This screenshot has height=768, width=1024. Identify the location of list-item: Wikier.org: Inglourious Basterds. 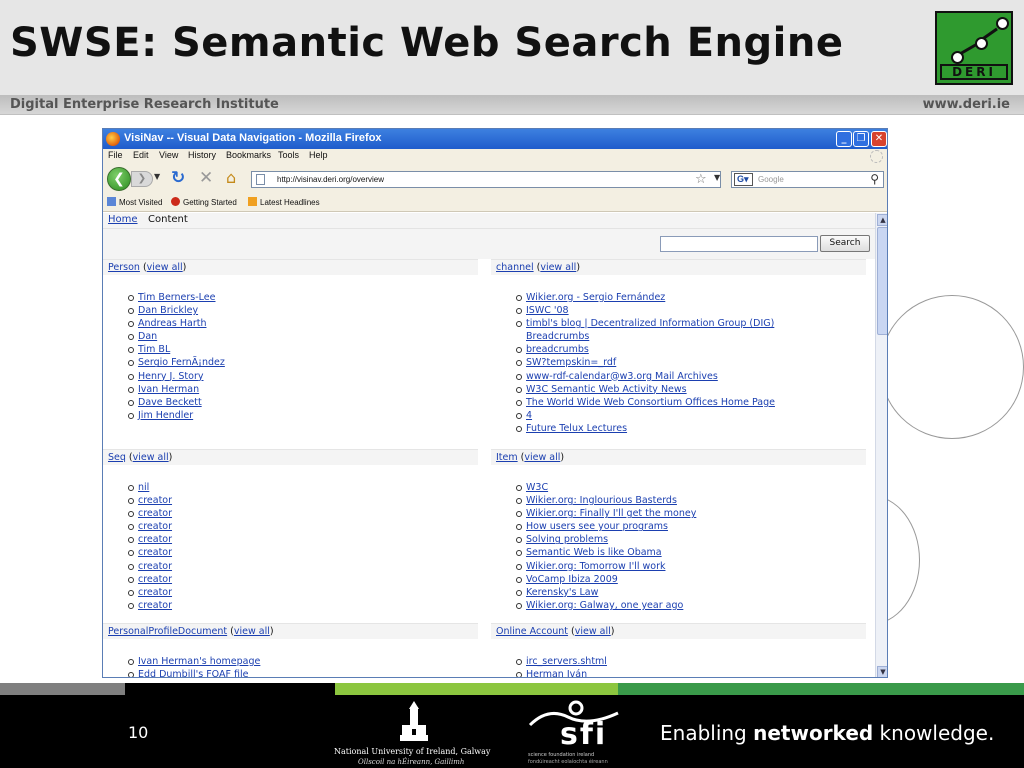
(691, 500).